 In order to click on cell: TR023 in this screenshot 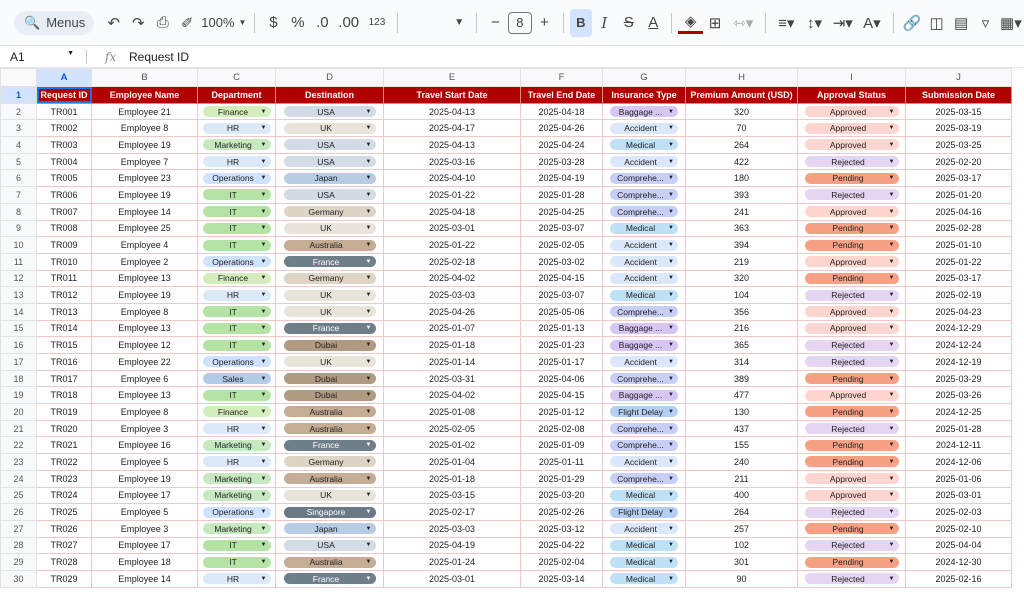, I will do `click(64, 478)`.